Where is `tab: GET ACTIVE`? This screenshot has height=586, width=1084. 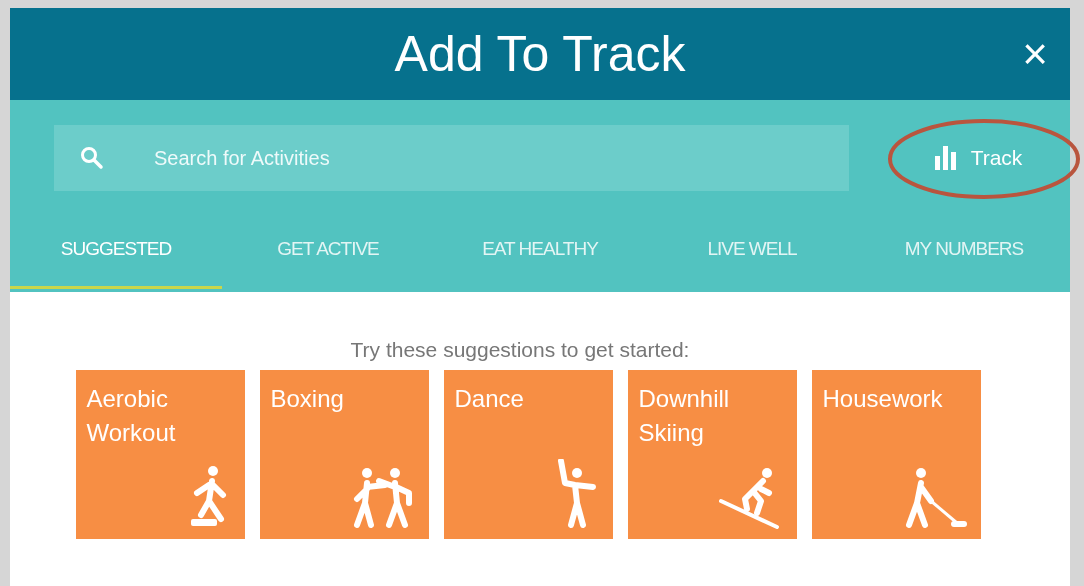
tab: GET ACTIVE is located at coordinates (328, 257).